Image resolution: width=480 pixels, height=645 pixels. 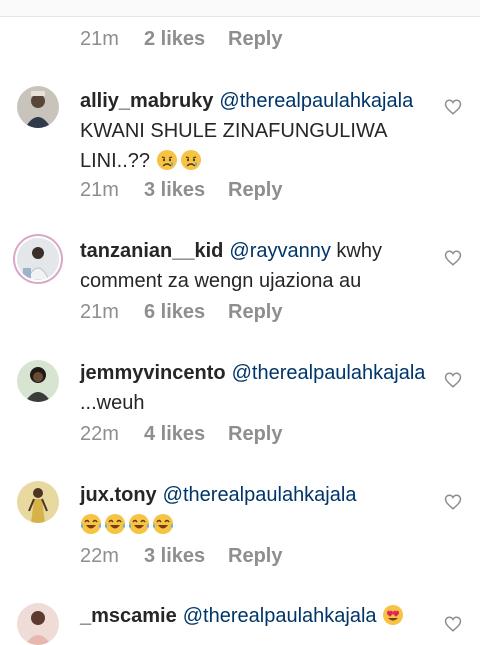 What do you see at coordinates (153, 373) in the screenshot?
I see `comment-username: jemmyvincento` at bounding box center [153, 373].